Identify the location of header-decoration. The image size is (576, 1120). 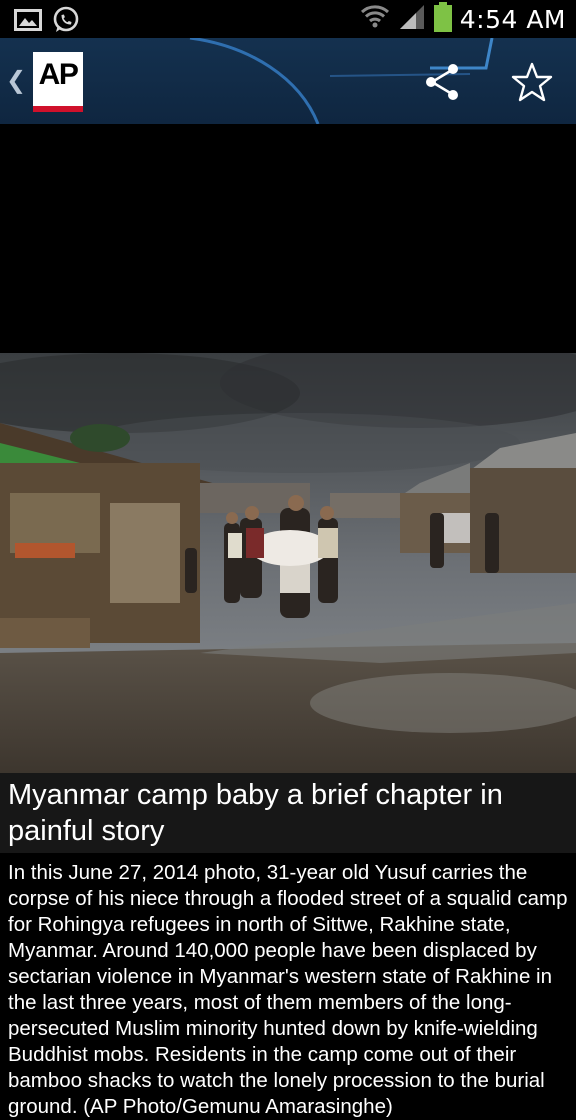
(341, 81).